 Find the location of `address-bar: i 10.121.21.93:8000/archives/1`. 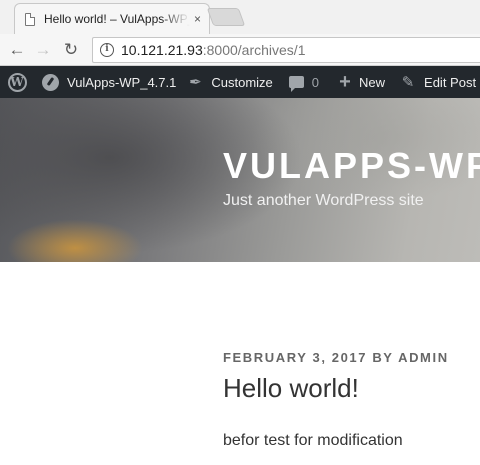

address-bar: i 10.121.21.93:8000/archives/1 is located at coordinates (286, 50).